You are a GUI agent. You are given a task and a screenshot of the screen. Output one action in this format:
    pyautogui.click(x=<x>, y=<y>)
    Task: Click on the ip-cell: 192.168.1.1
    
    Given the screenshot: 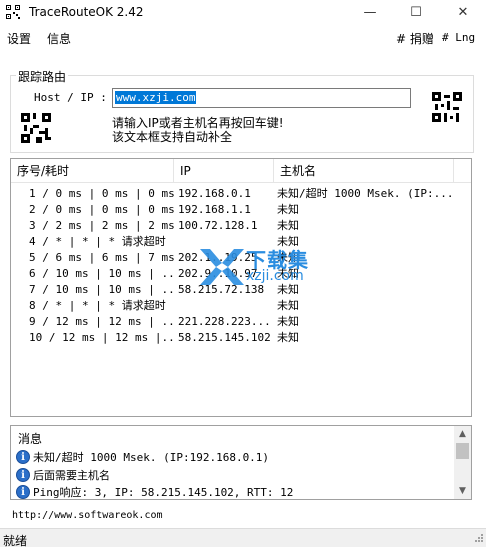 What is the action you would take?
    pyautogui.click(x=214, y=209)
    